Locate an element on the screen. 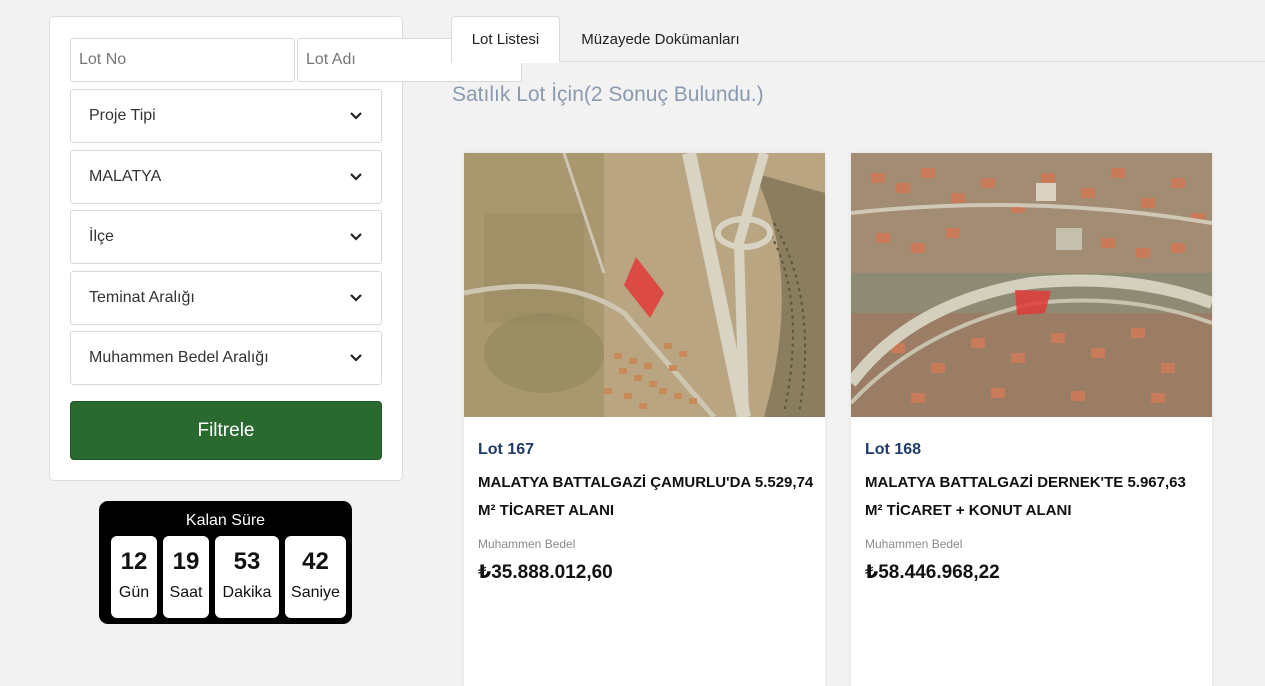  select-value: Muhammen Bedel Aralığı is located at coordinates (179, 357).